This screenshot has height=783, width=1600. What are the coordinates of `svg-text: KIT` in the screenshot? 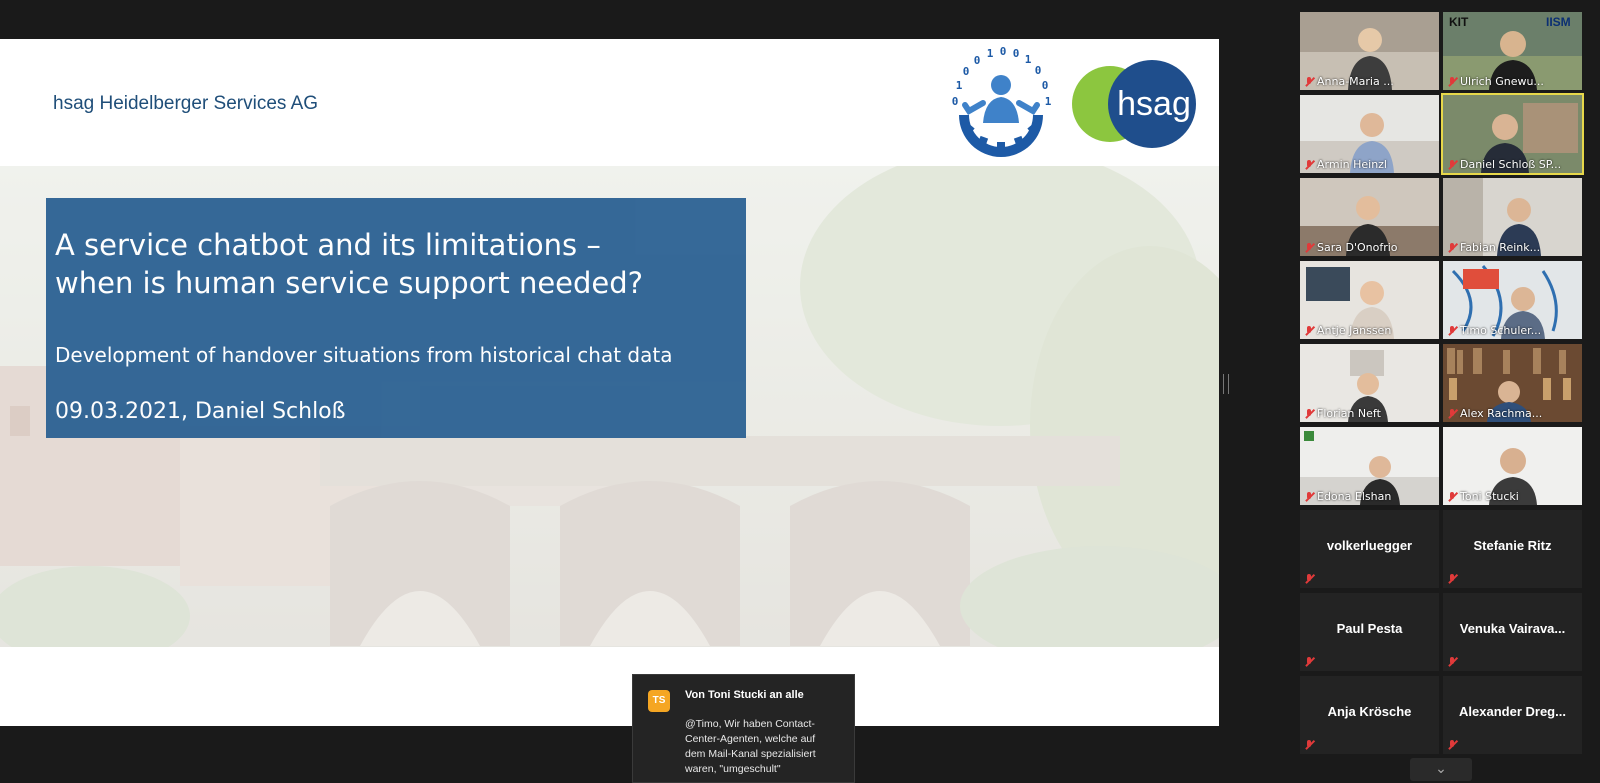 It's located at (1459, 22).